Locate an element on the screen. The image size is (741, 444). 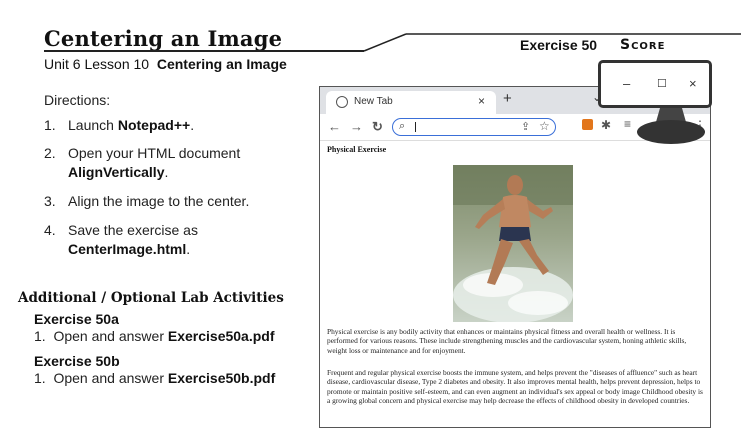
unit-lesson: Unit 6 Lesson 10 is located at coordinates (97, 64).